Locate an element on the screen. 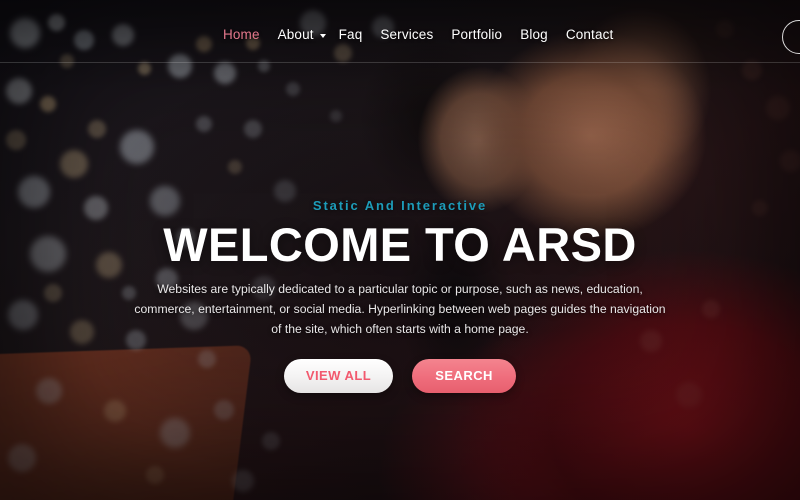 Image resolution: width=800 pixels, height=500 pixels. nav-link-portfolio: Portfolio is located at coordinates (476, 34).